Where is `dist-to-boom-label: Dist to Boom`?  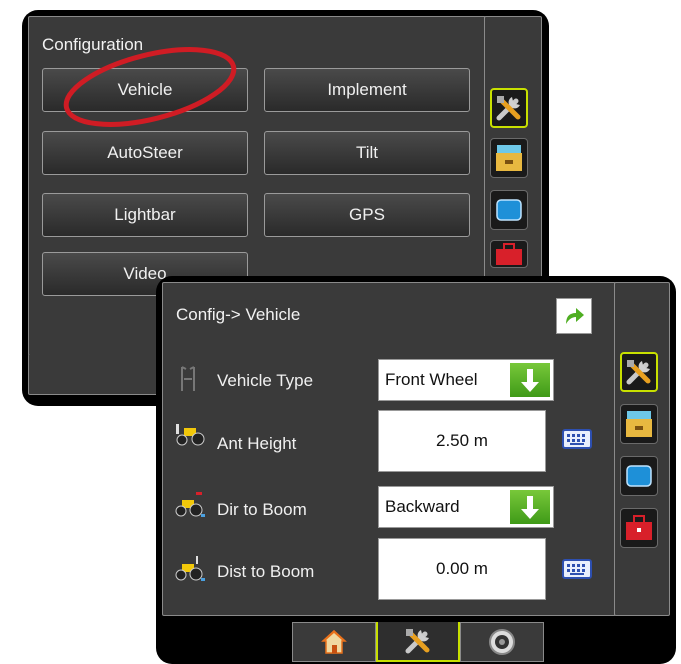 dist-to-boom-label: Dist to Boom is located at coordinates (266, 571).